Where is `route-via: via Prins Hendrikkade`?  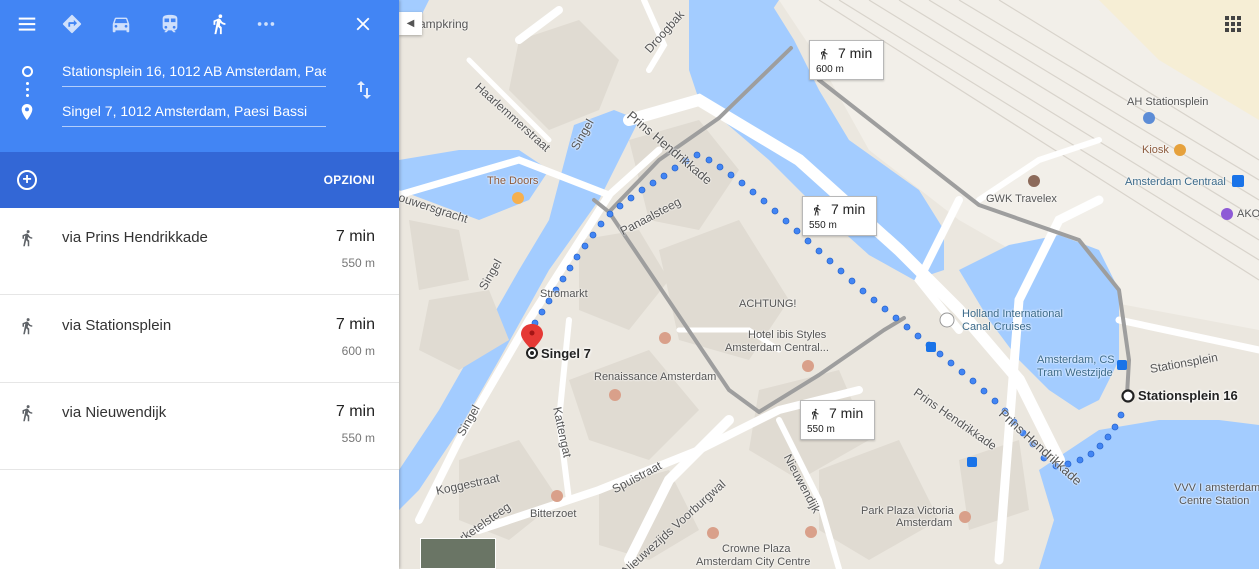 route-via: via Prins Hendrikkade is located at coordinates (135, 237).